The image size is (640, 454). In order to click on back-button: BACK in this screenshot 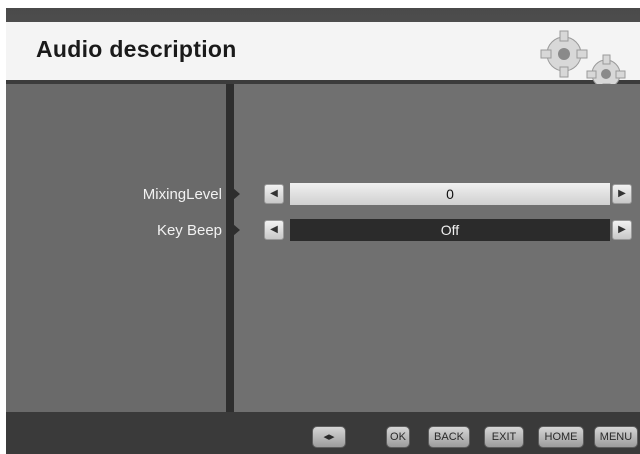, I will do `click(449, 437)`.